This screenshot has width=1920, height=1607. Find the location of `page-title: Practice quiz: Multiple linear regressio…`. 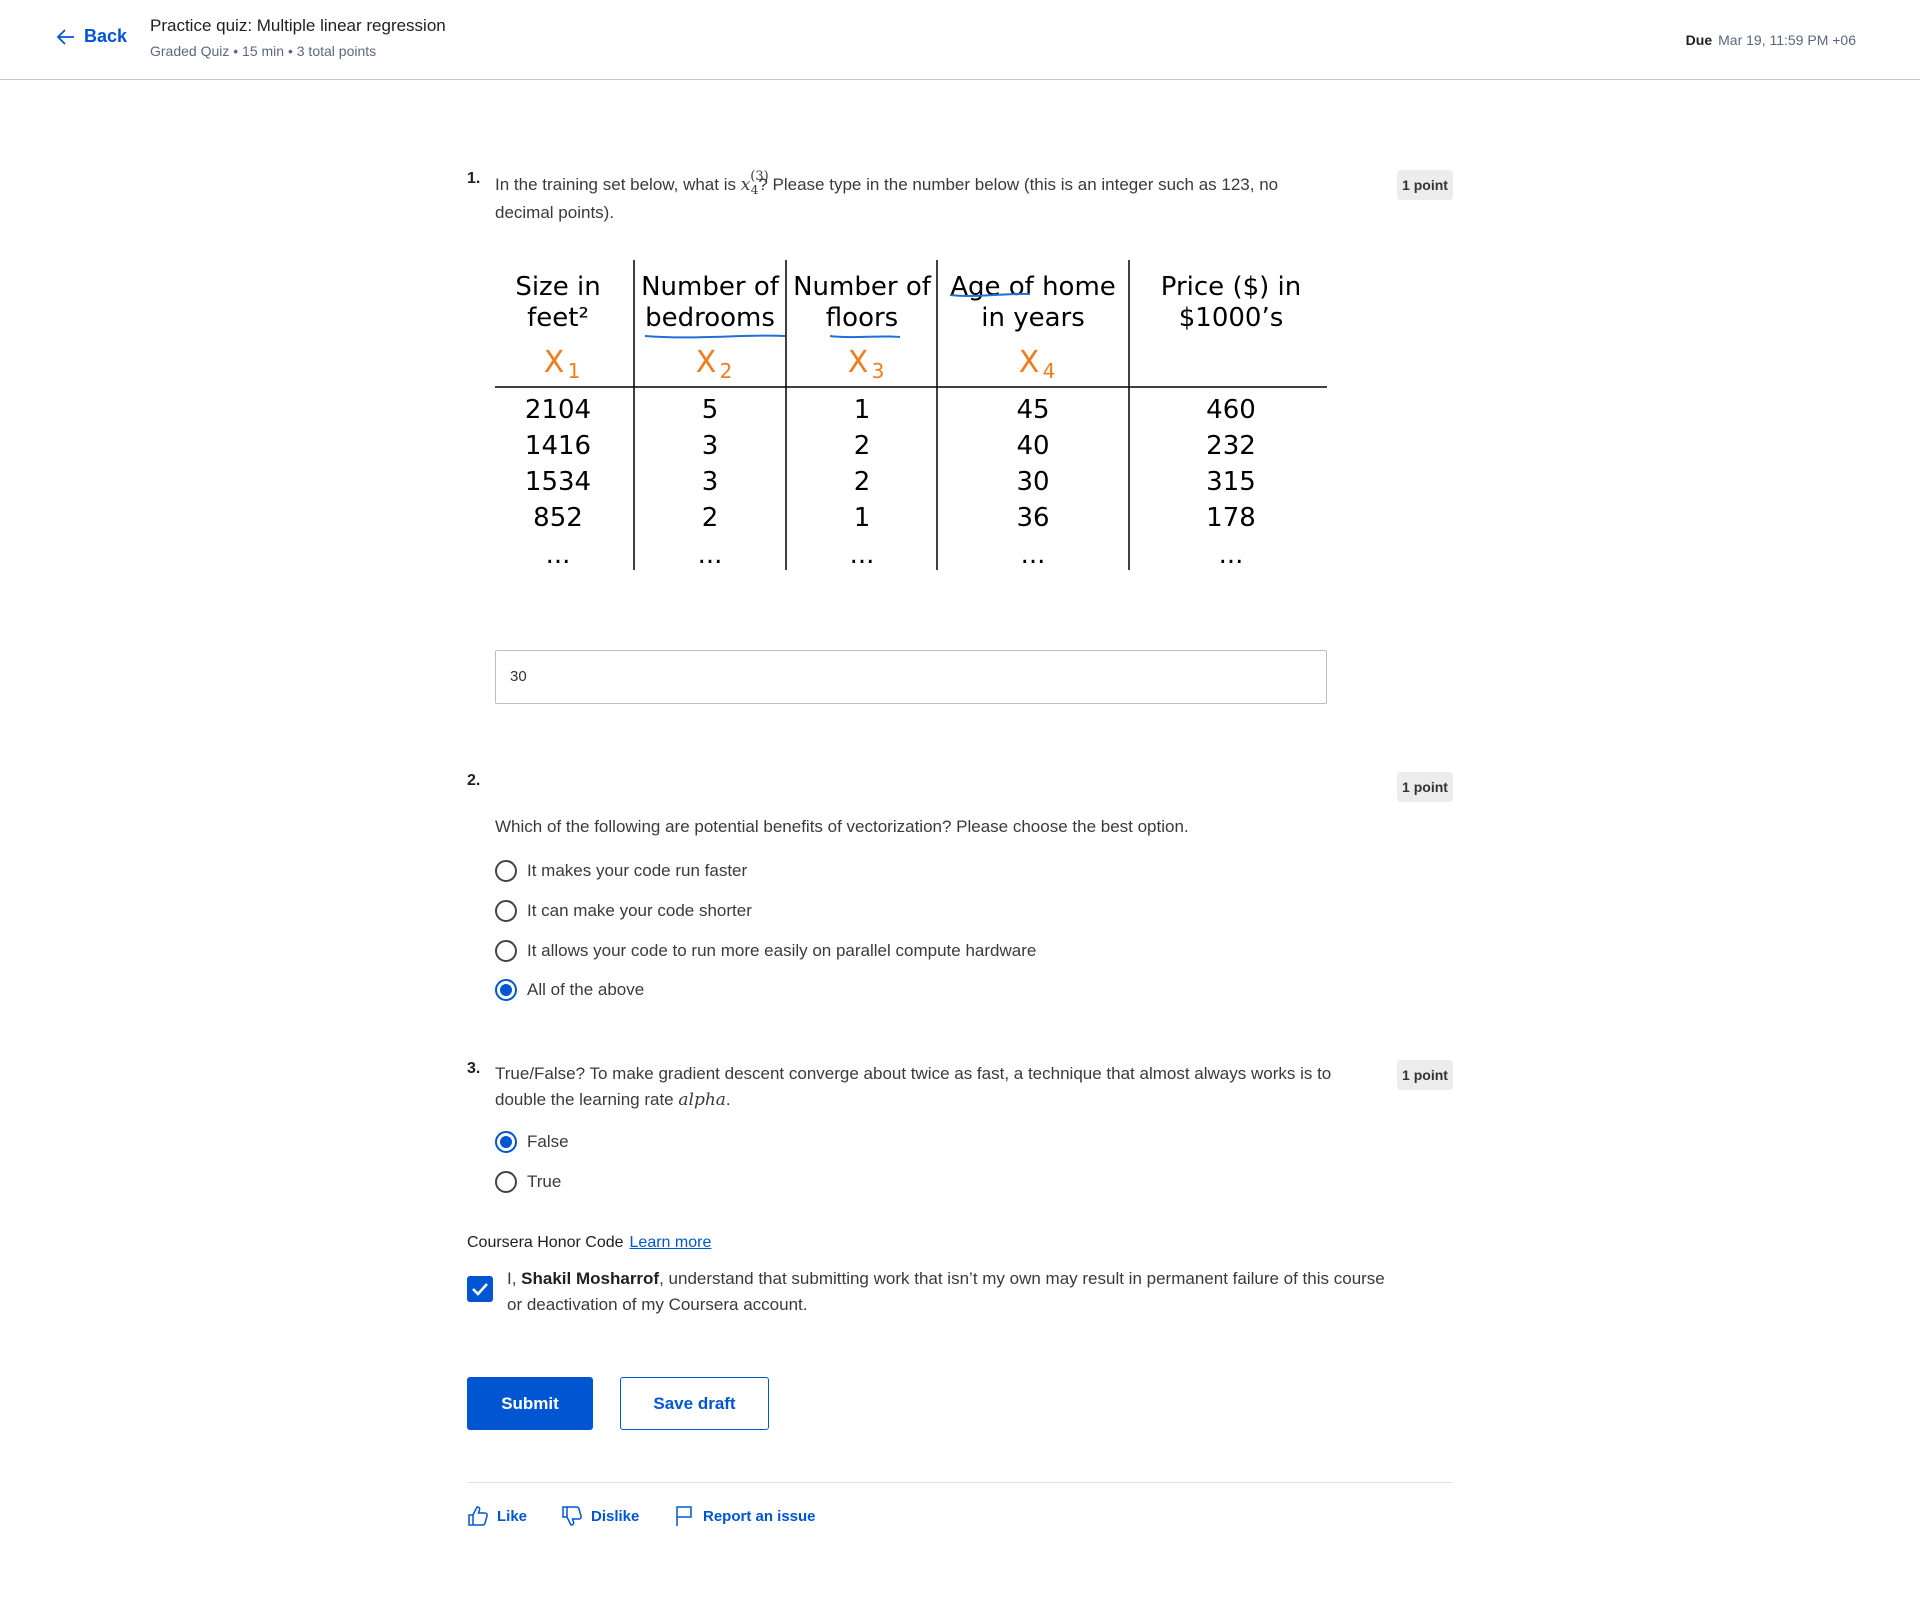

page-title: Practice quiz: Multiple linear regressio… is located at coordinates (298, 25).